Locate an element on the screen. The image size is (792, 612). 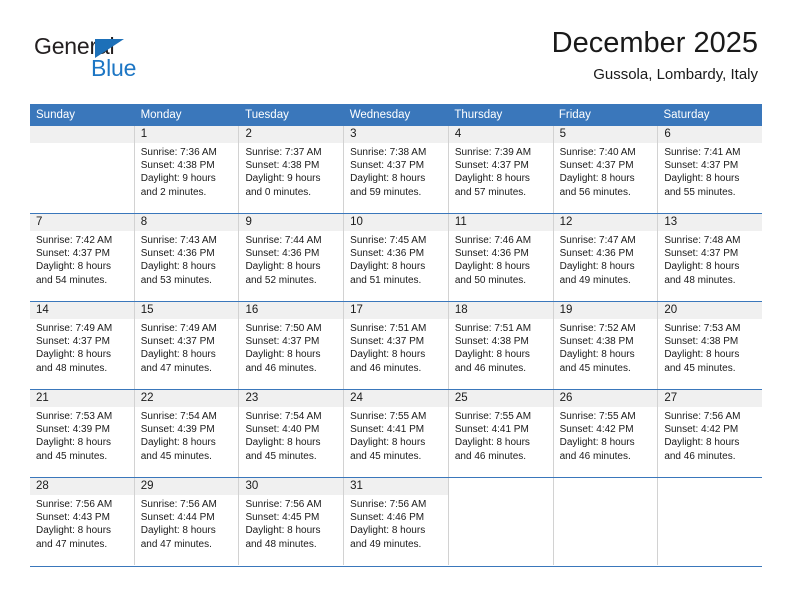
day-number: 29 is located at coordinates (186, 486).